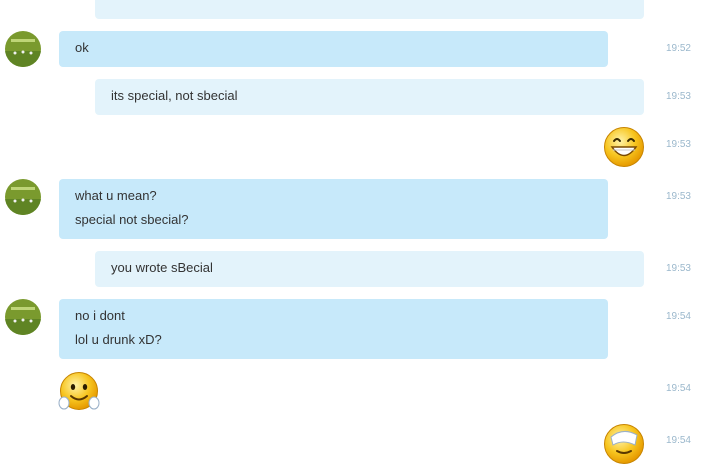 Image resolution: width=705 pixels, height=467 pixels. I want to click on message-bubble-incoming: ok, so click(333, 49).